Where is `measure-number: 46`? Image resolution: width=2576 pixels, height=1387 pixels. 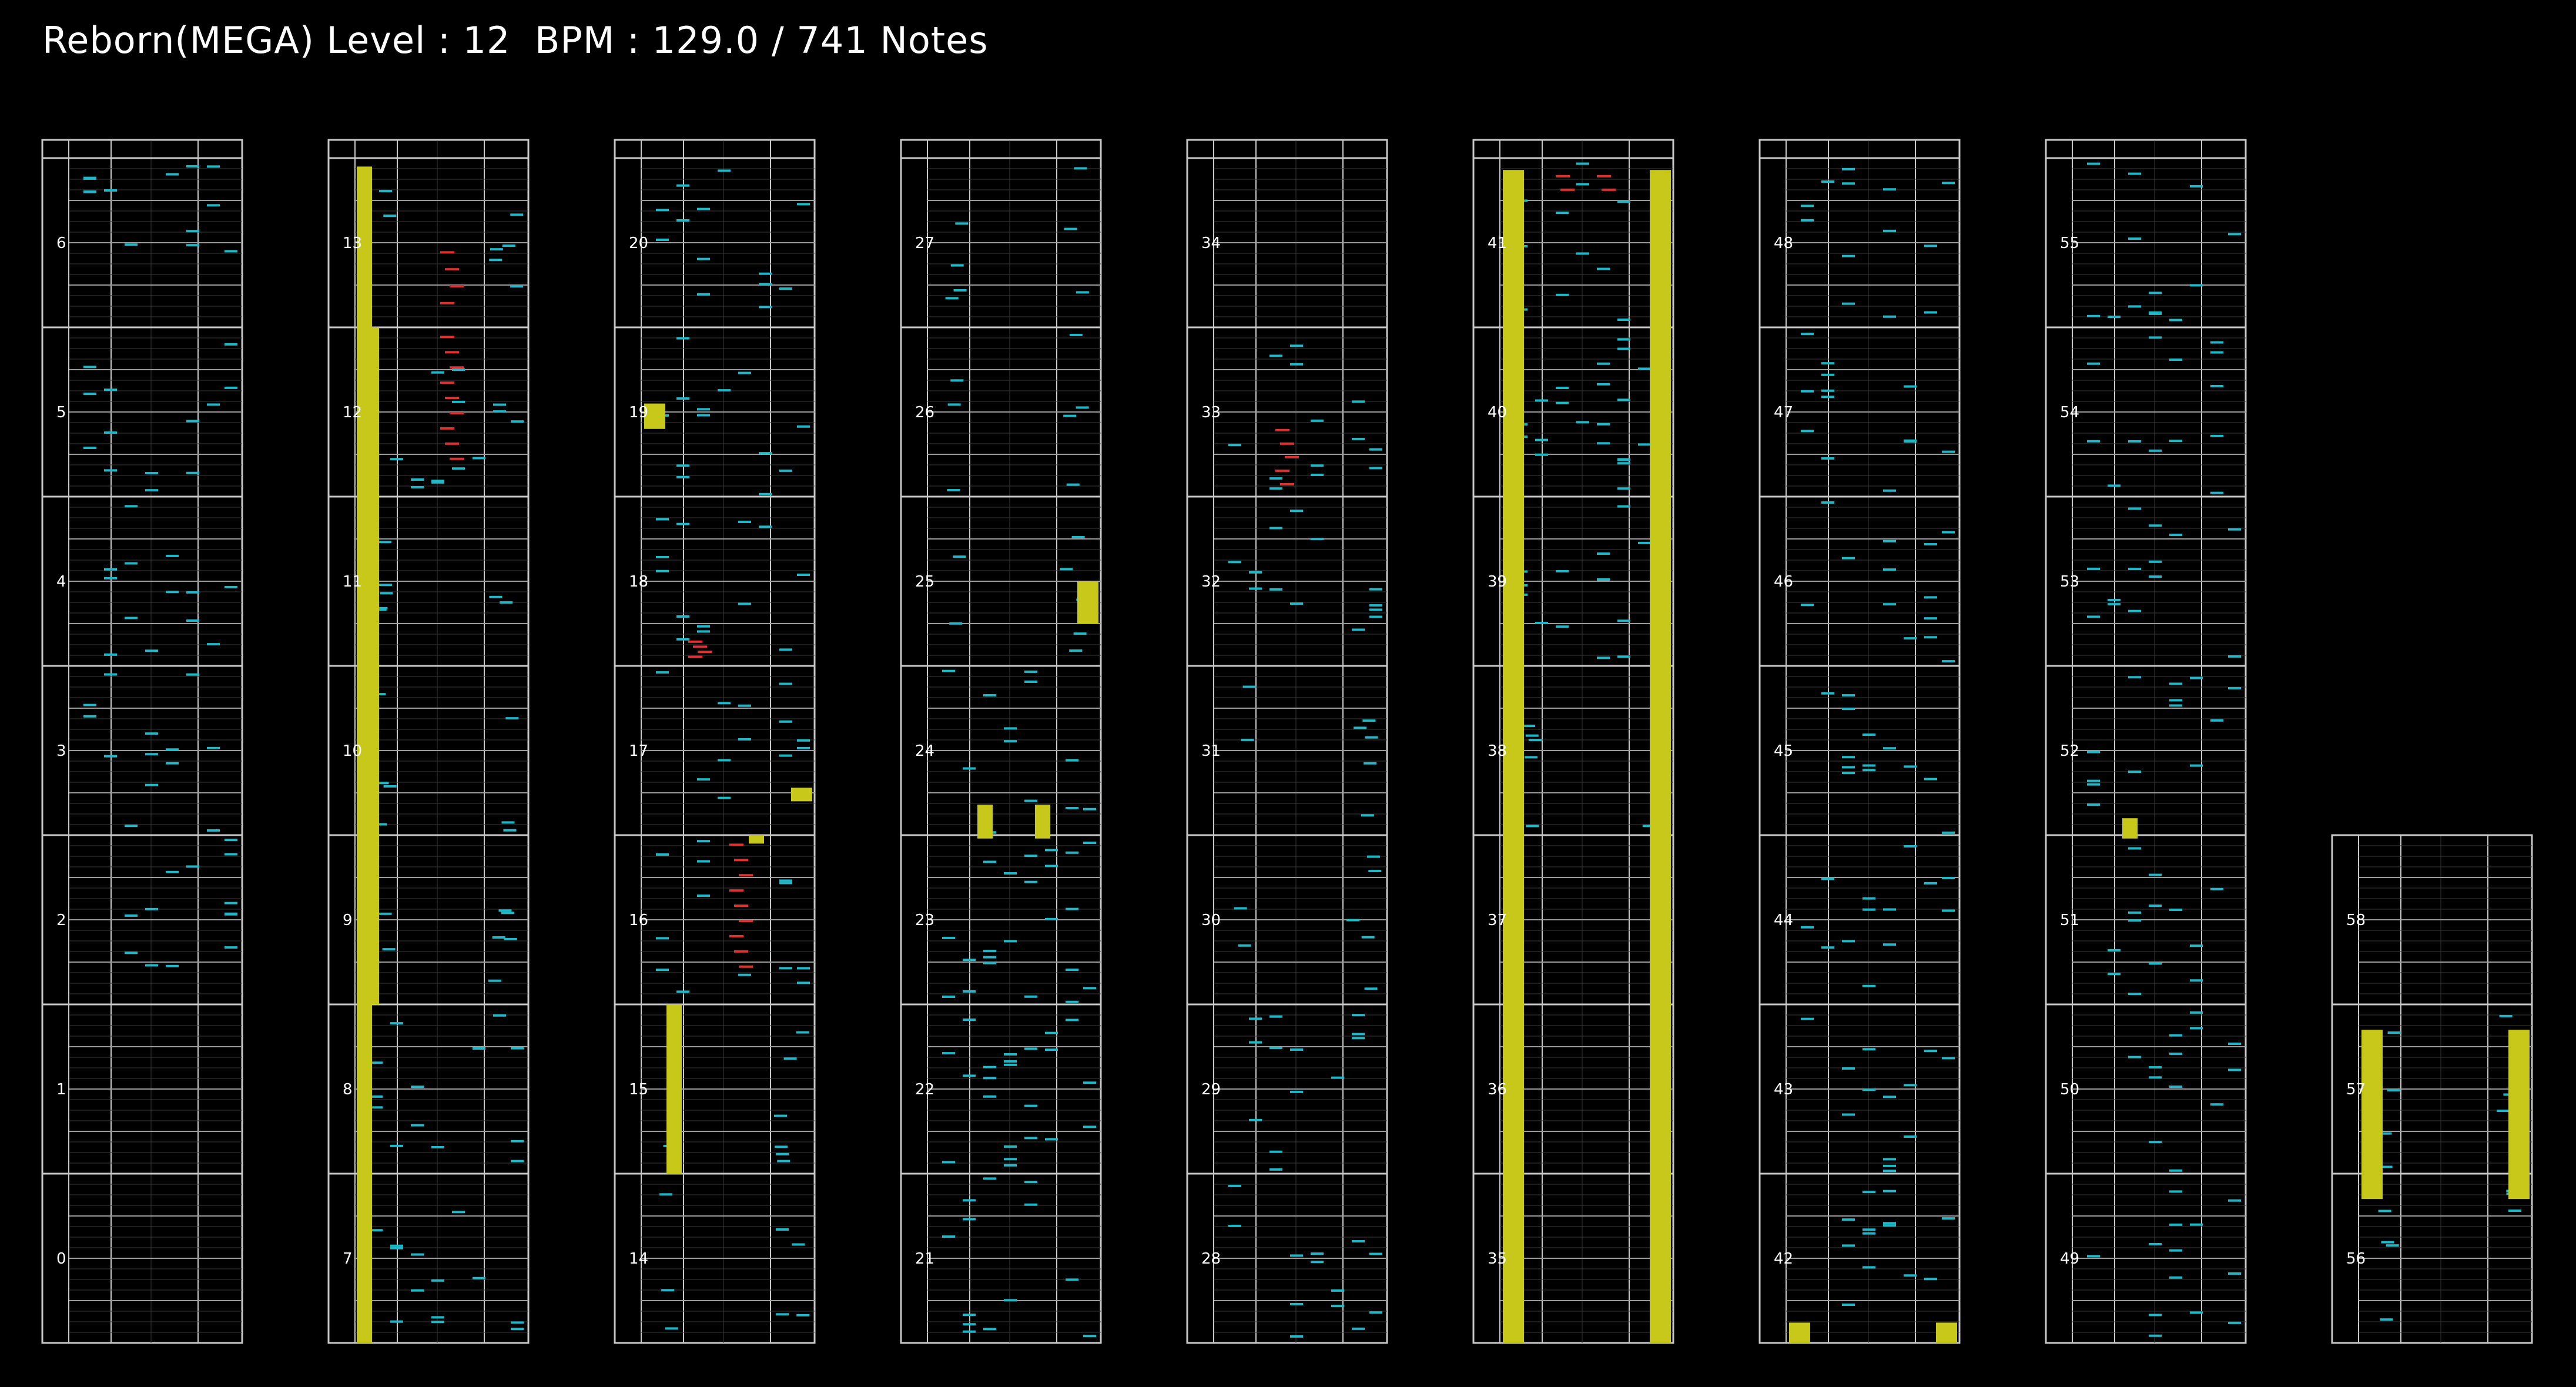 measure-number: 46 is located at coordinates (1783, 582).